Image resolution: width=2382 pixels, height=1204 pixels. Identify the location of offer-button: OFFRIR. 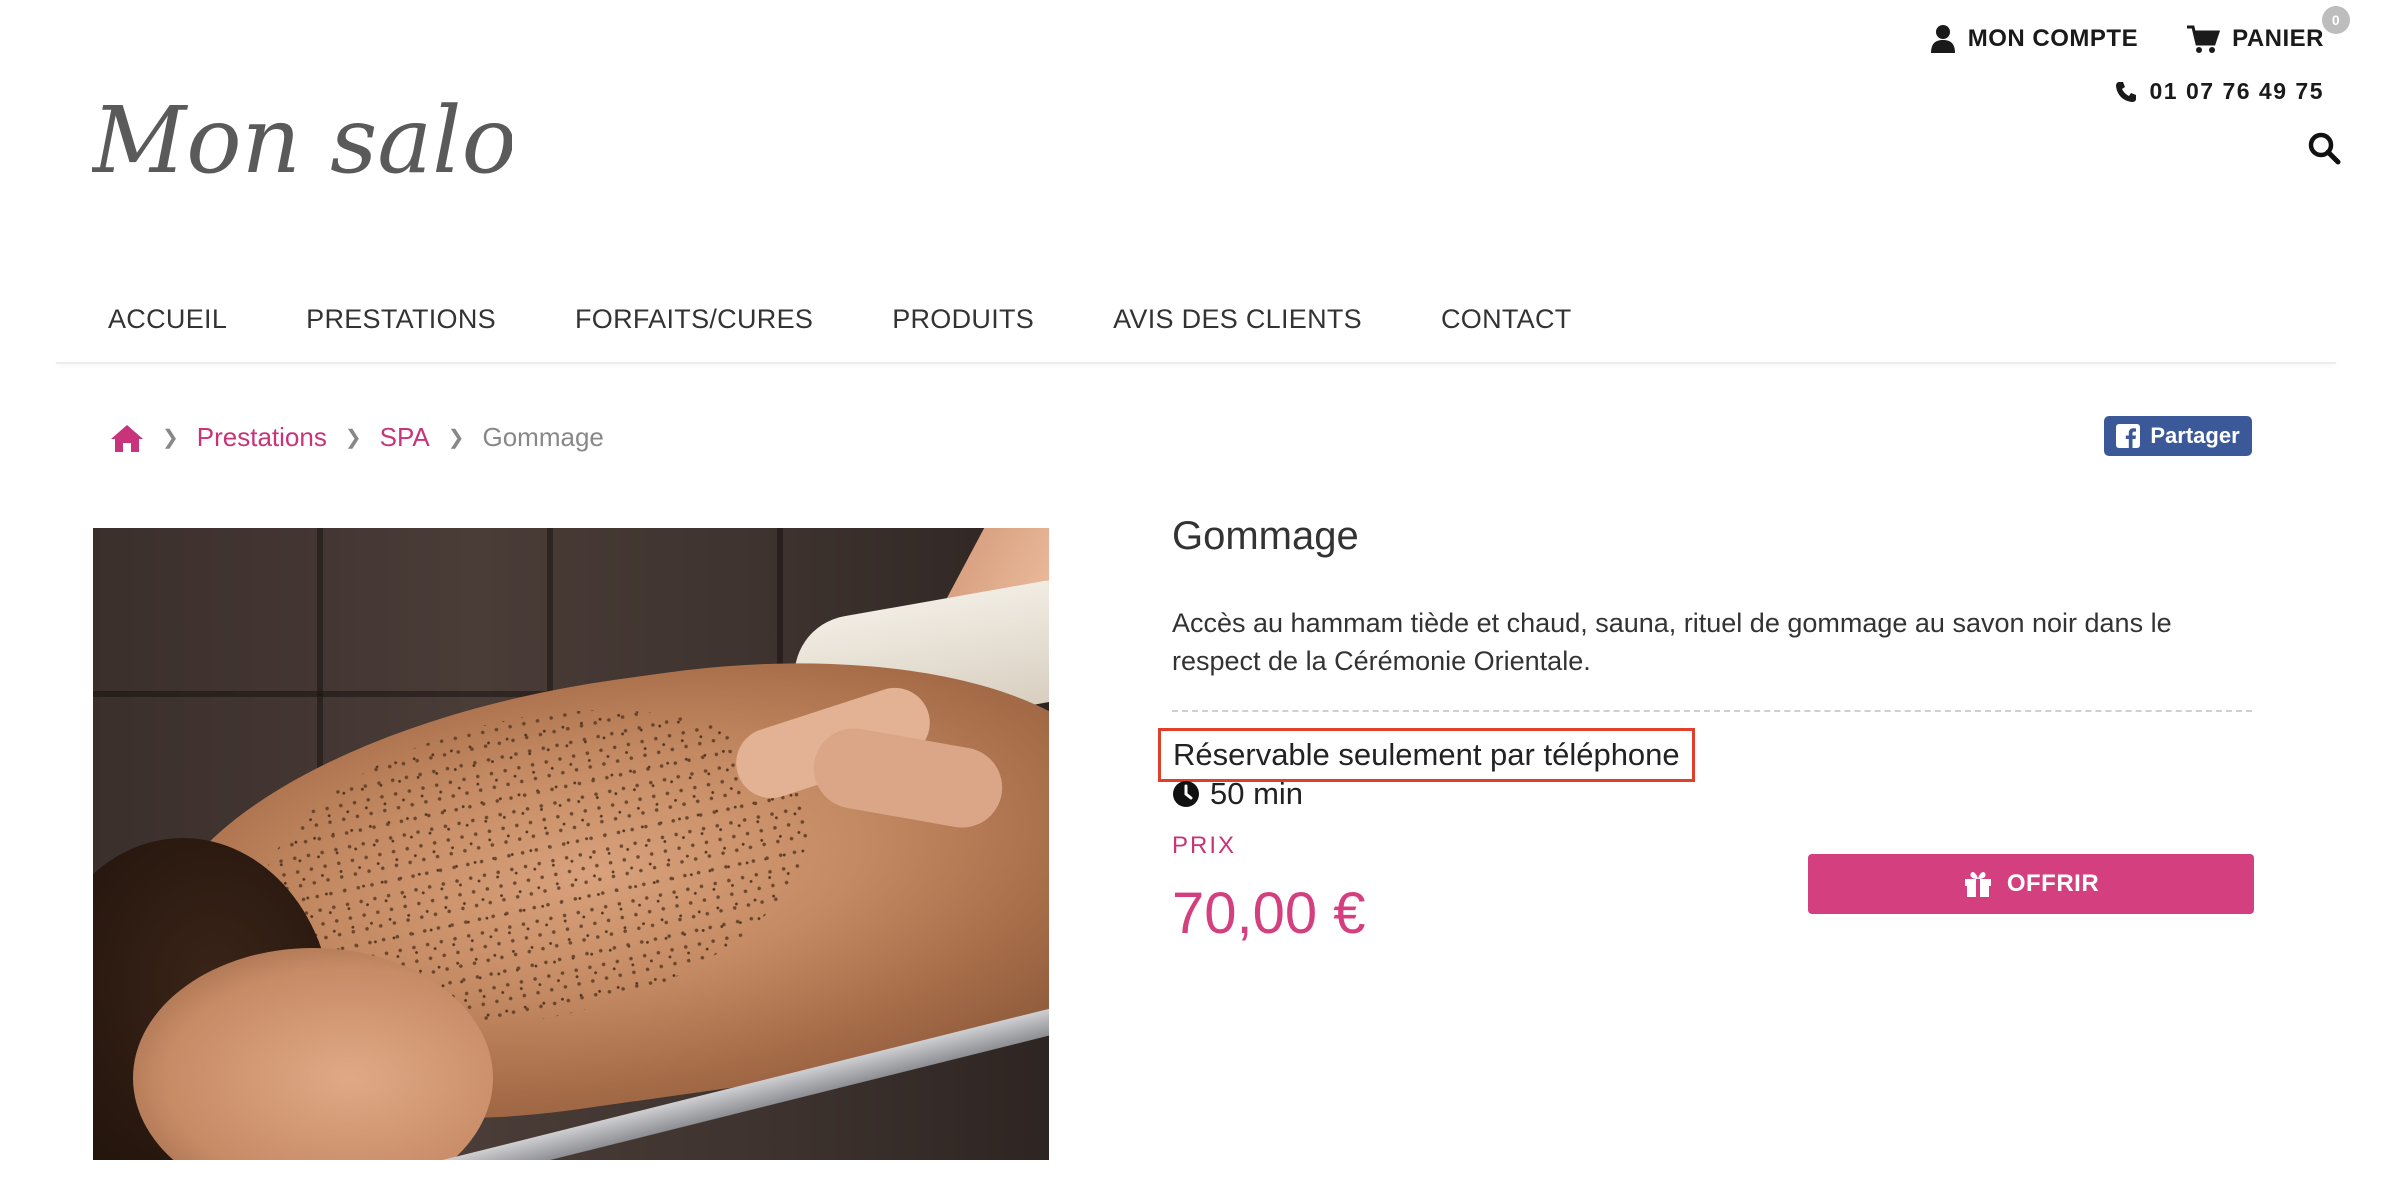
(2031, 884).